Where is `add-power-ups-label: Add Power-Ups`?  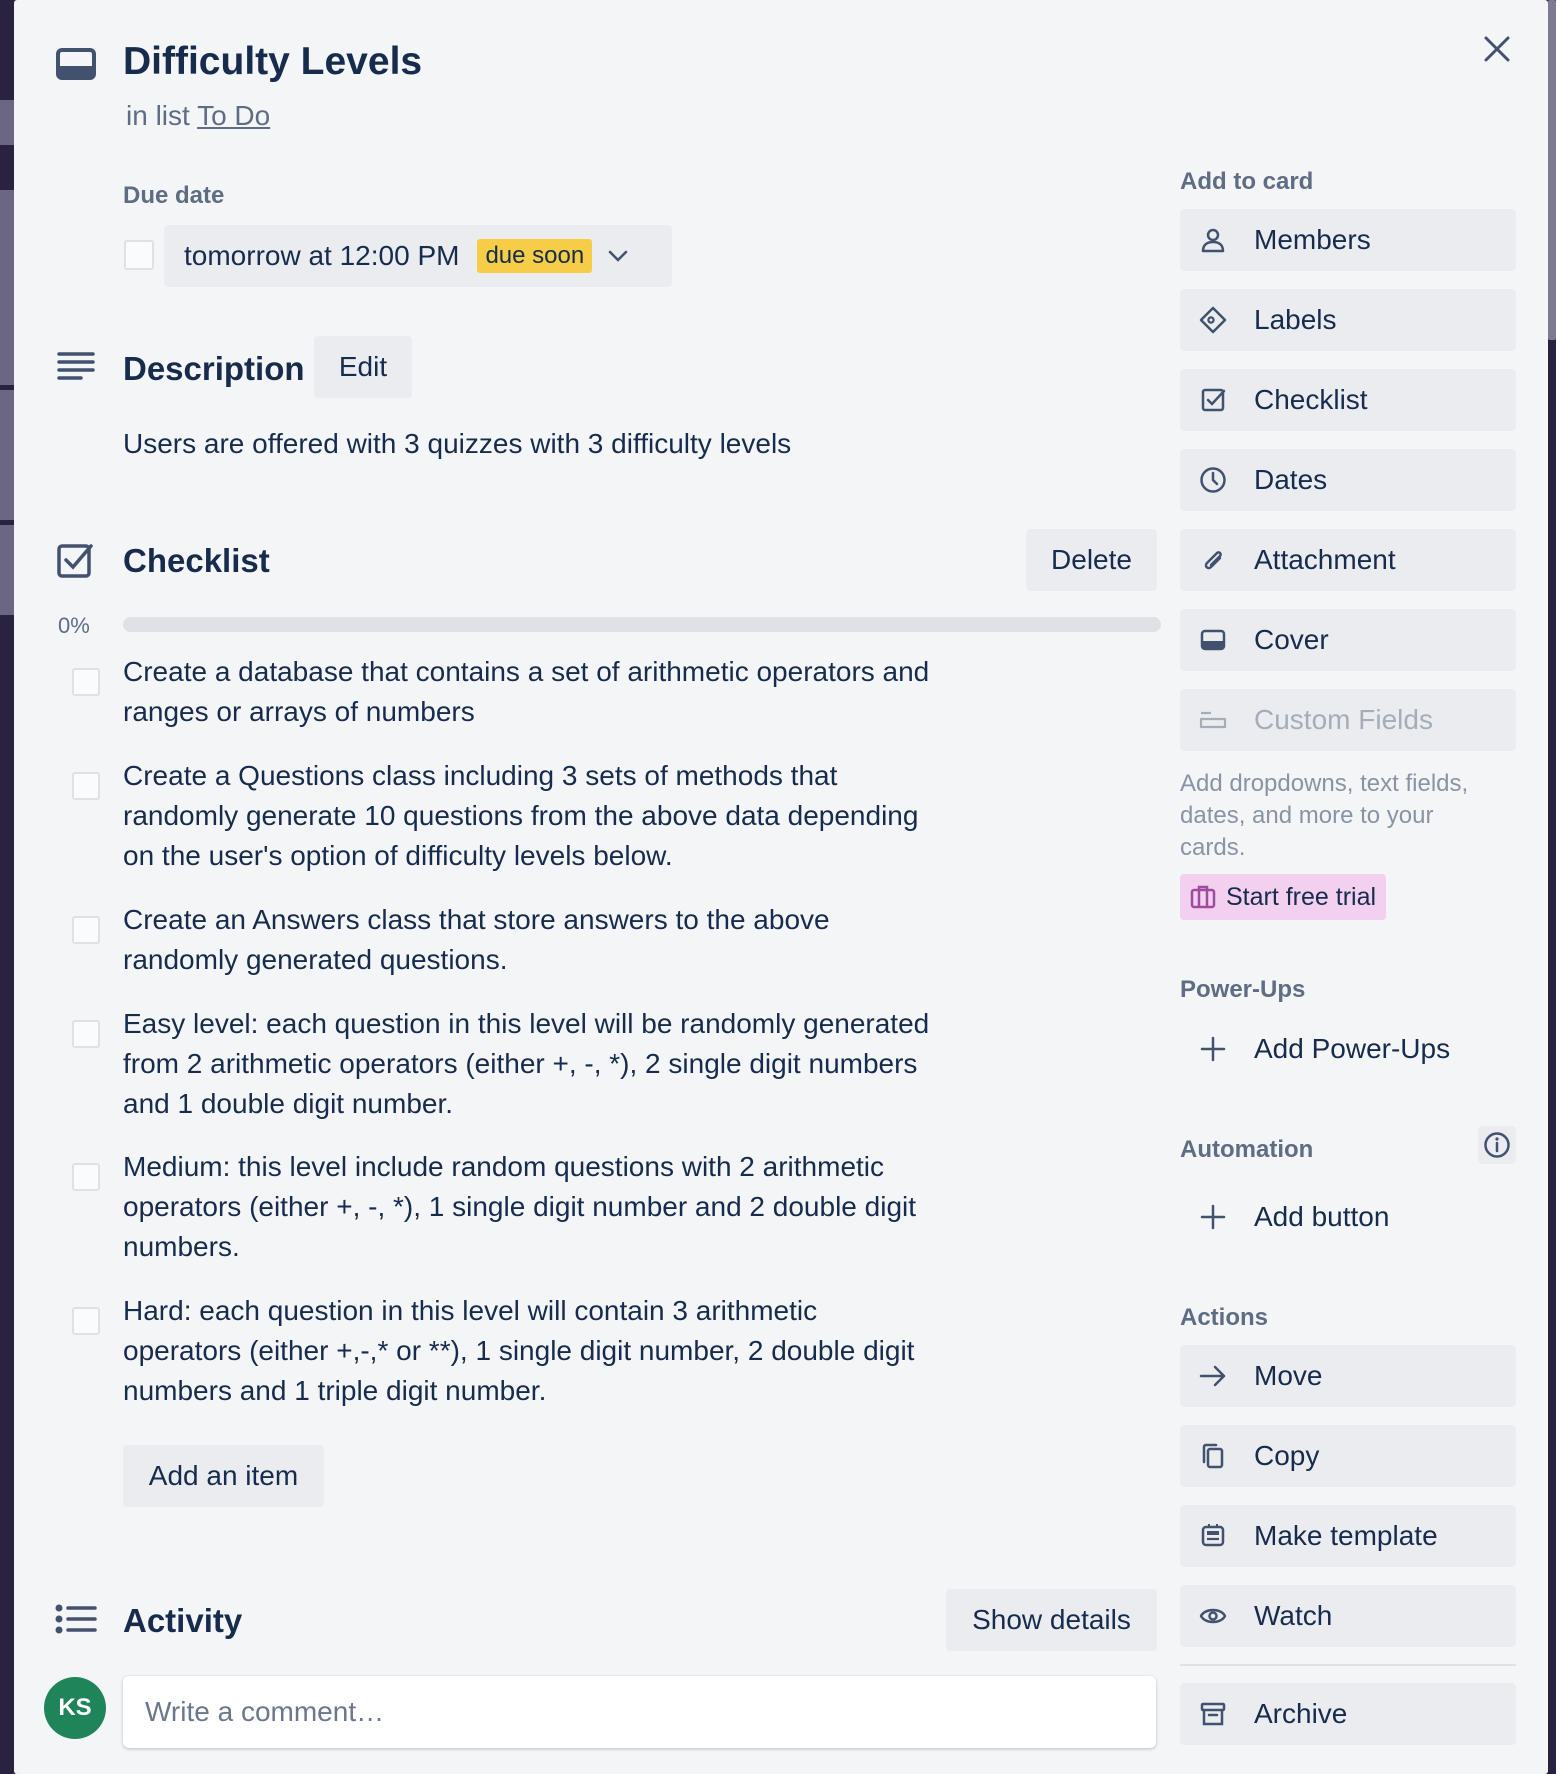 add-power-ups-label: Add Power-Ups is located at coordinates (1352, 1048).